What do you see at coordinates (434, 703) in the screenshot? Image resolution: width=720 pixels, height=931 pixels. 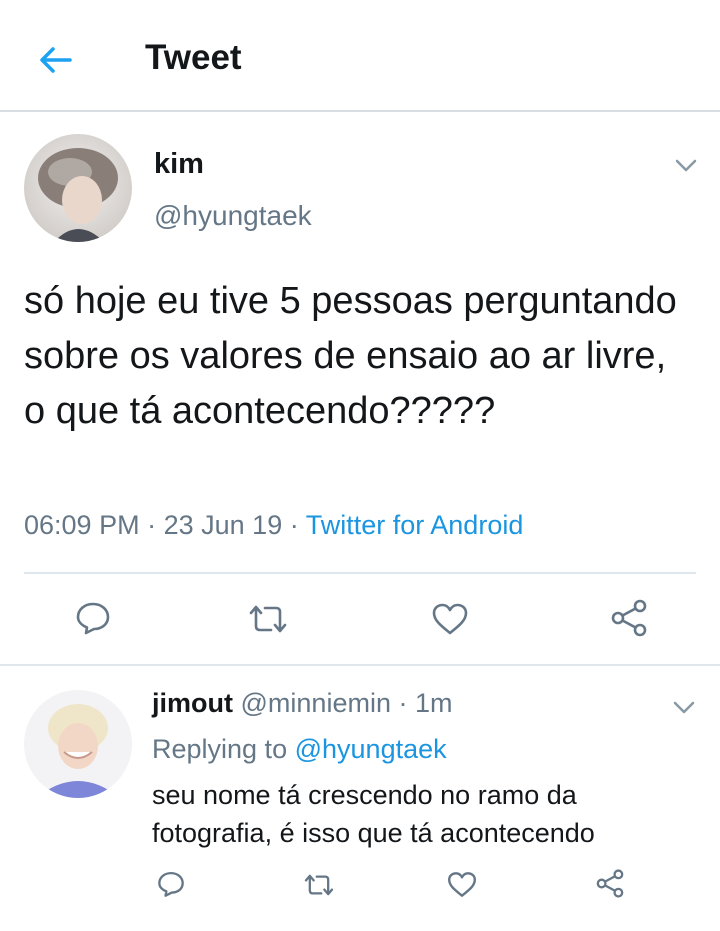 I see `reply-age: 1m` at bounding box center [434, 703].